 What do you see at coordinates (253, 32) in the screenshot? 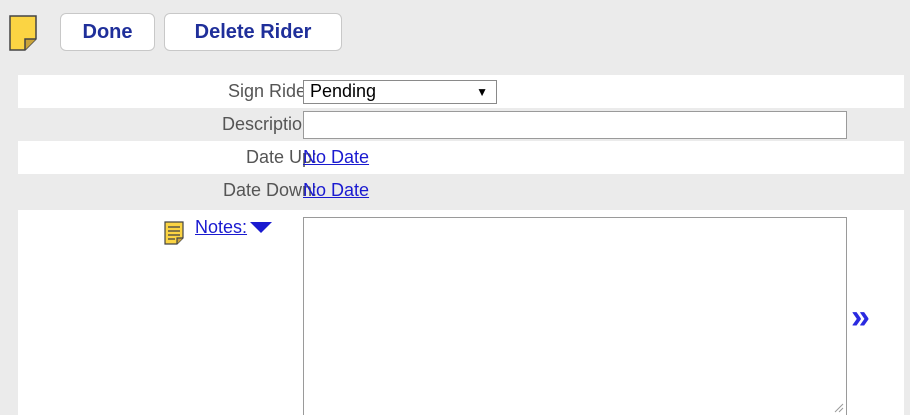
I see `delete-rider-button: Delete Rider` at bounding box center [253, 32].